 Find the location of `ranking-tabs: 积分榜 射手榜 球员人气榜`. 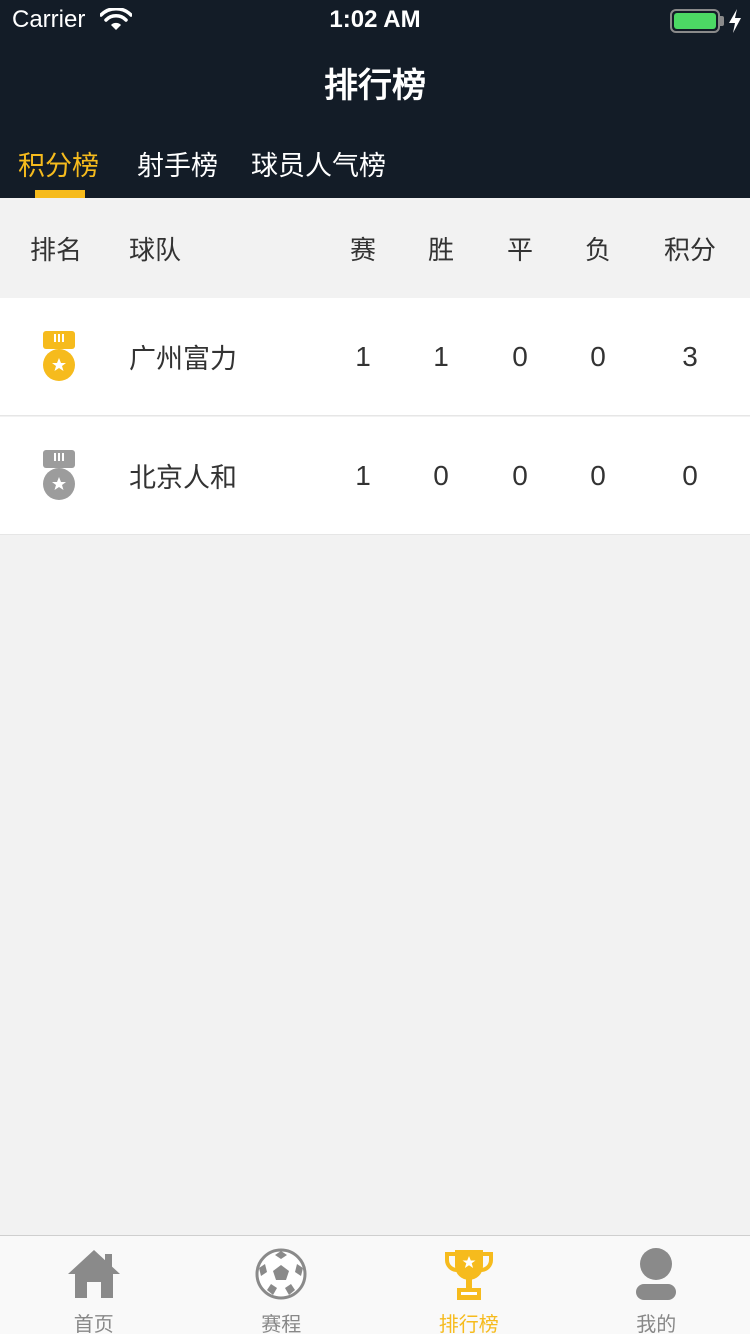

ranking-tabs: 积分榜 射手榜 球员人气榜 is located at coordinates (375, 167).